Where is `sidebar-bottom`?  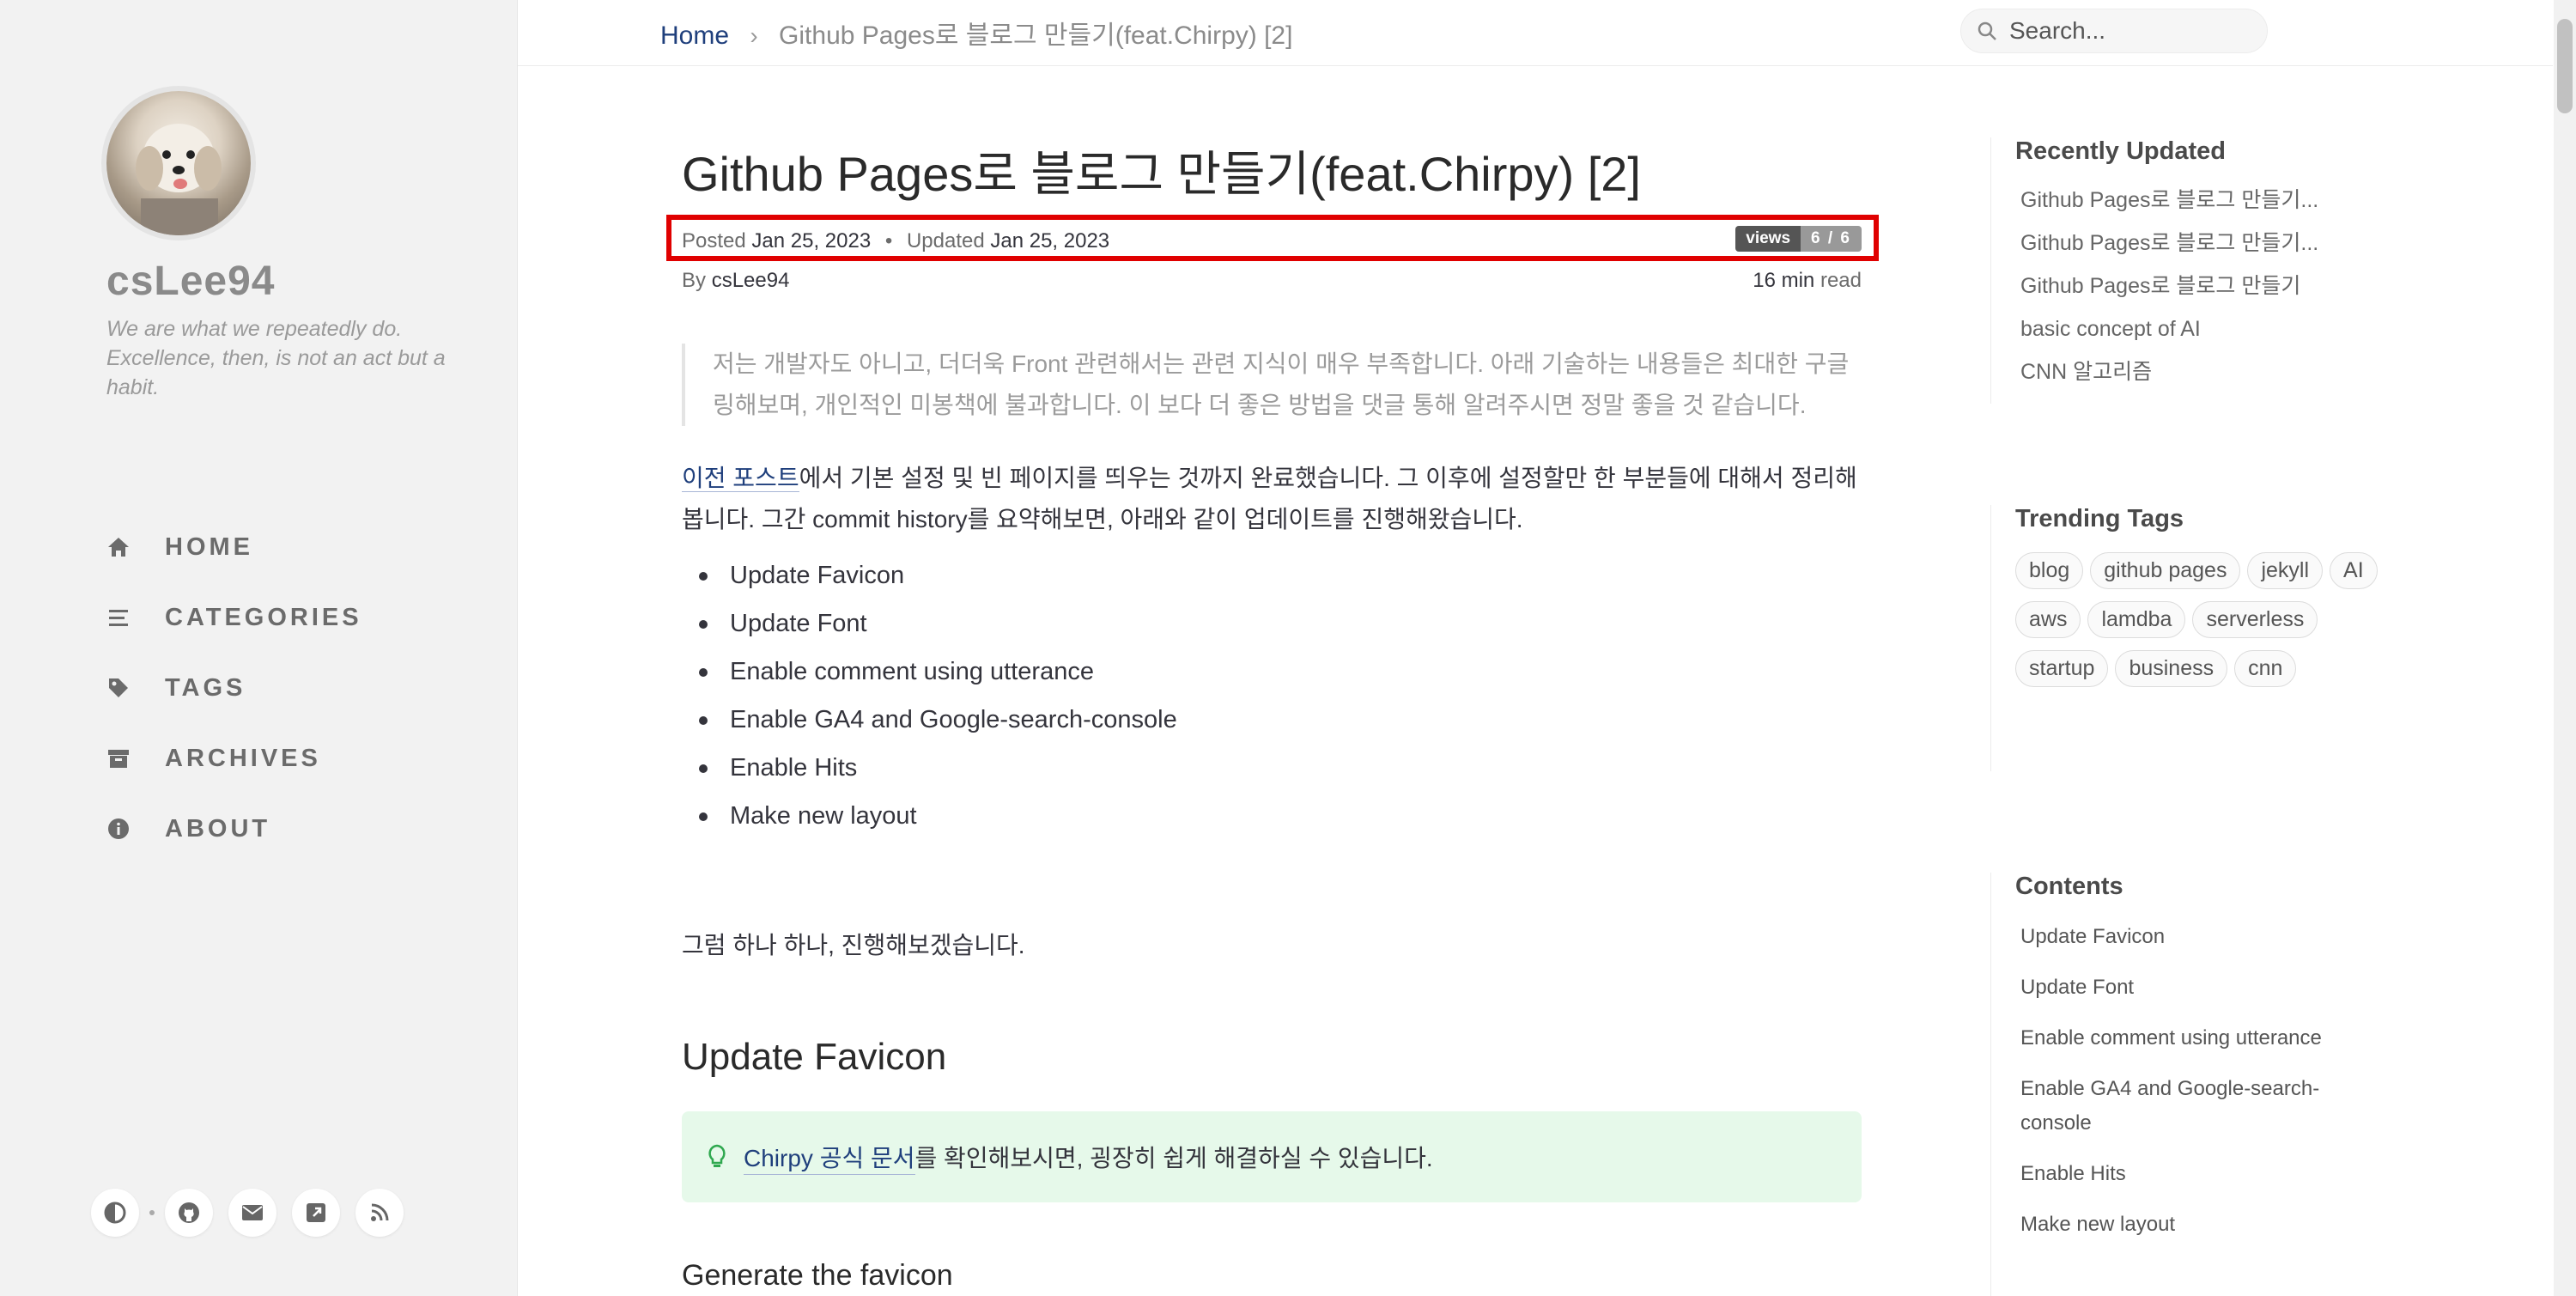 sidebar-bottom is located at coordinates (255, 1213).